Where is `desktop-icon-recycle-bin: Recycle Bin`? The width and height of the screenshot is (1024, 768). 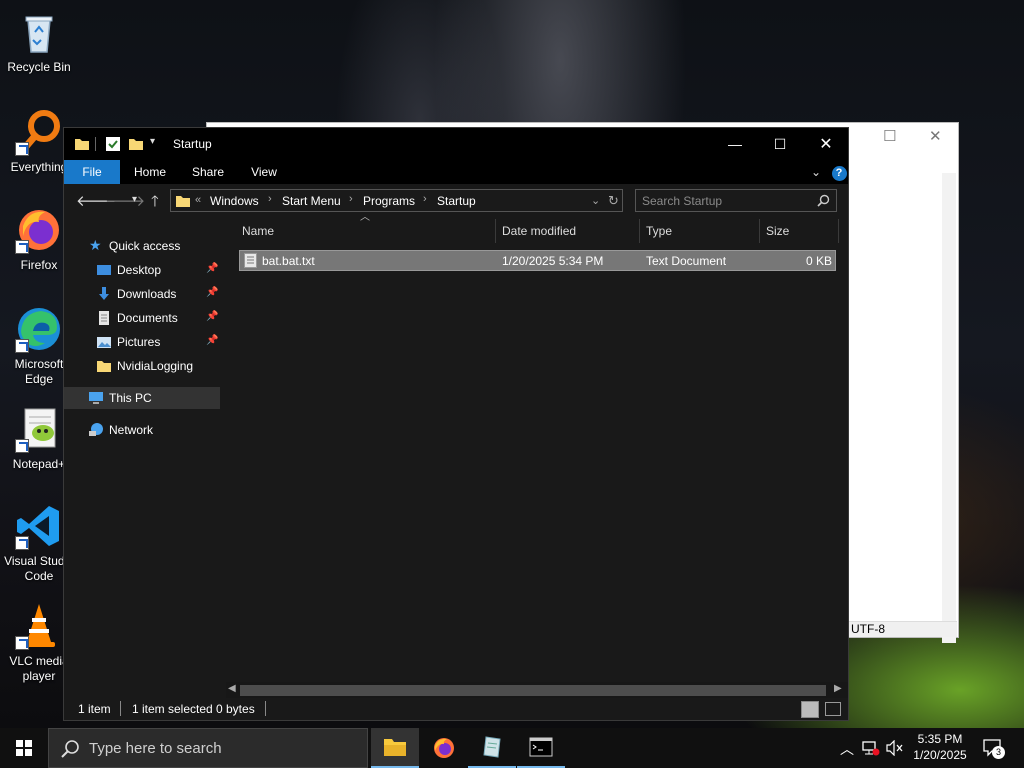 desktop-icon-recycle-bin: Recycle Bin is located at coordinates (39, 41).